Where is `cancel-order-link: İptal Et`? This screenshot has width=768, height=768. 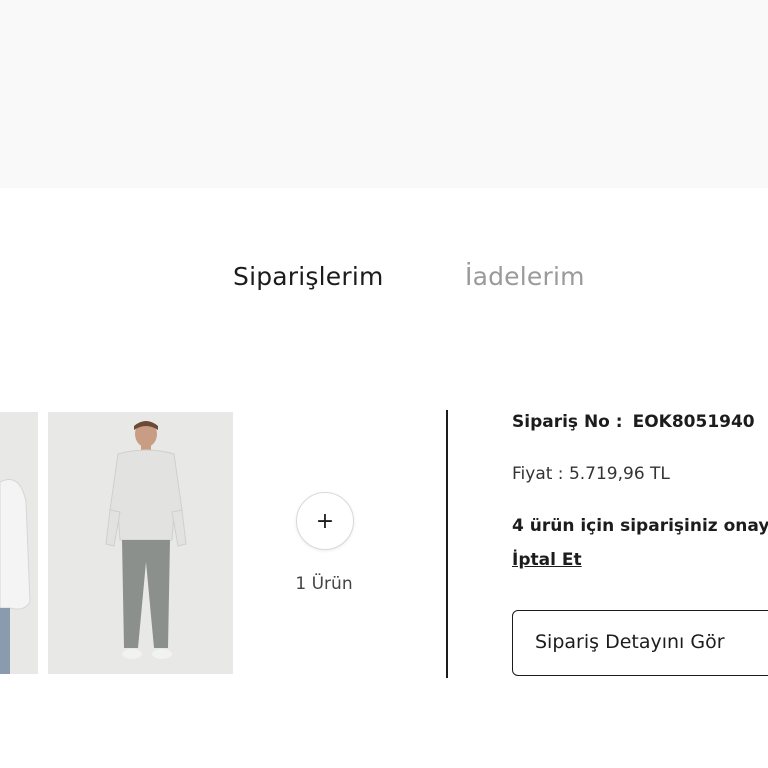
cancel-order-link: İptal Et is located at coordinates (547, 560).